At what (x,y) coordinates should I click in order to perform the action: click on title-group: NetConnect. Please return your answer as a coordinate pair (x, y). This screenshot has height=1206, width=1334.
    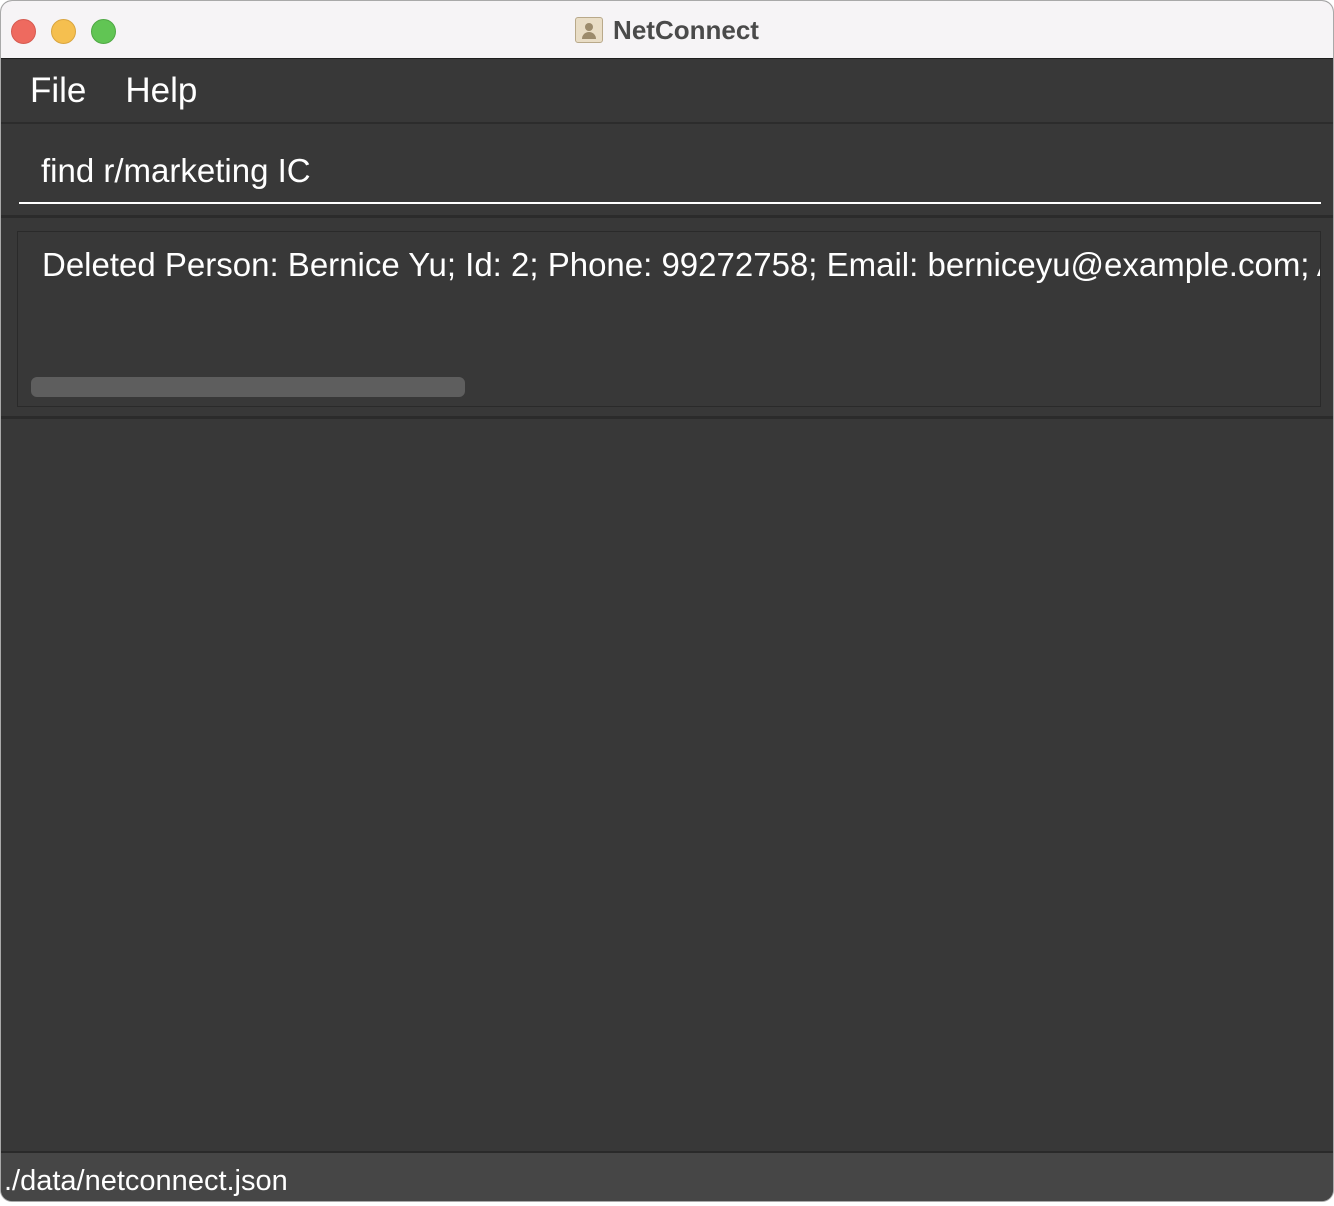
    Looking at the image, I should click on (667, 30).